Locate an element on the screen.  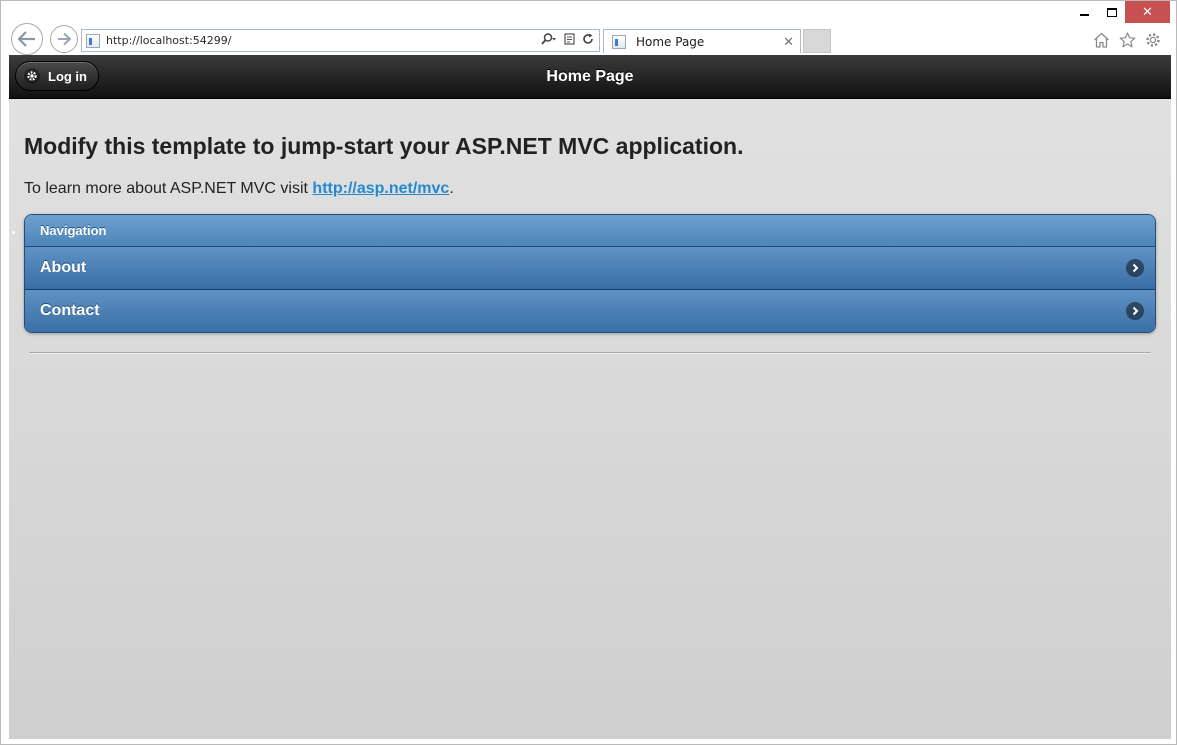
footer-divider is located at coordinates (590, 353).